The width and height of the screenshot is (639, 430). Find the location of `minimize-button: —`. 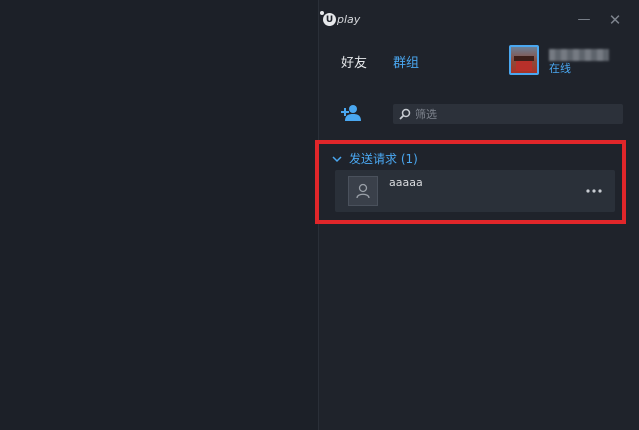

minimize-button: — is located at coordinates (584, 20).